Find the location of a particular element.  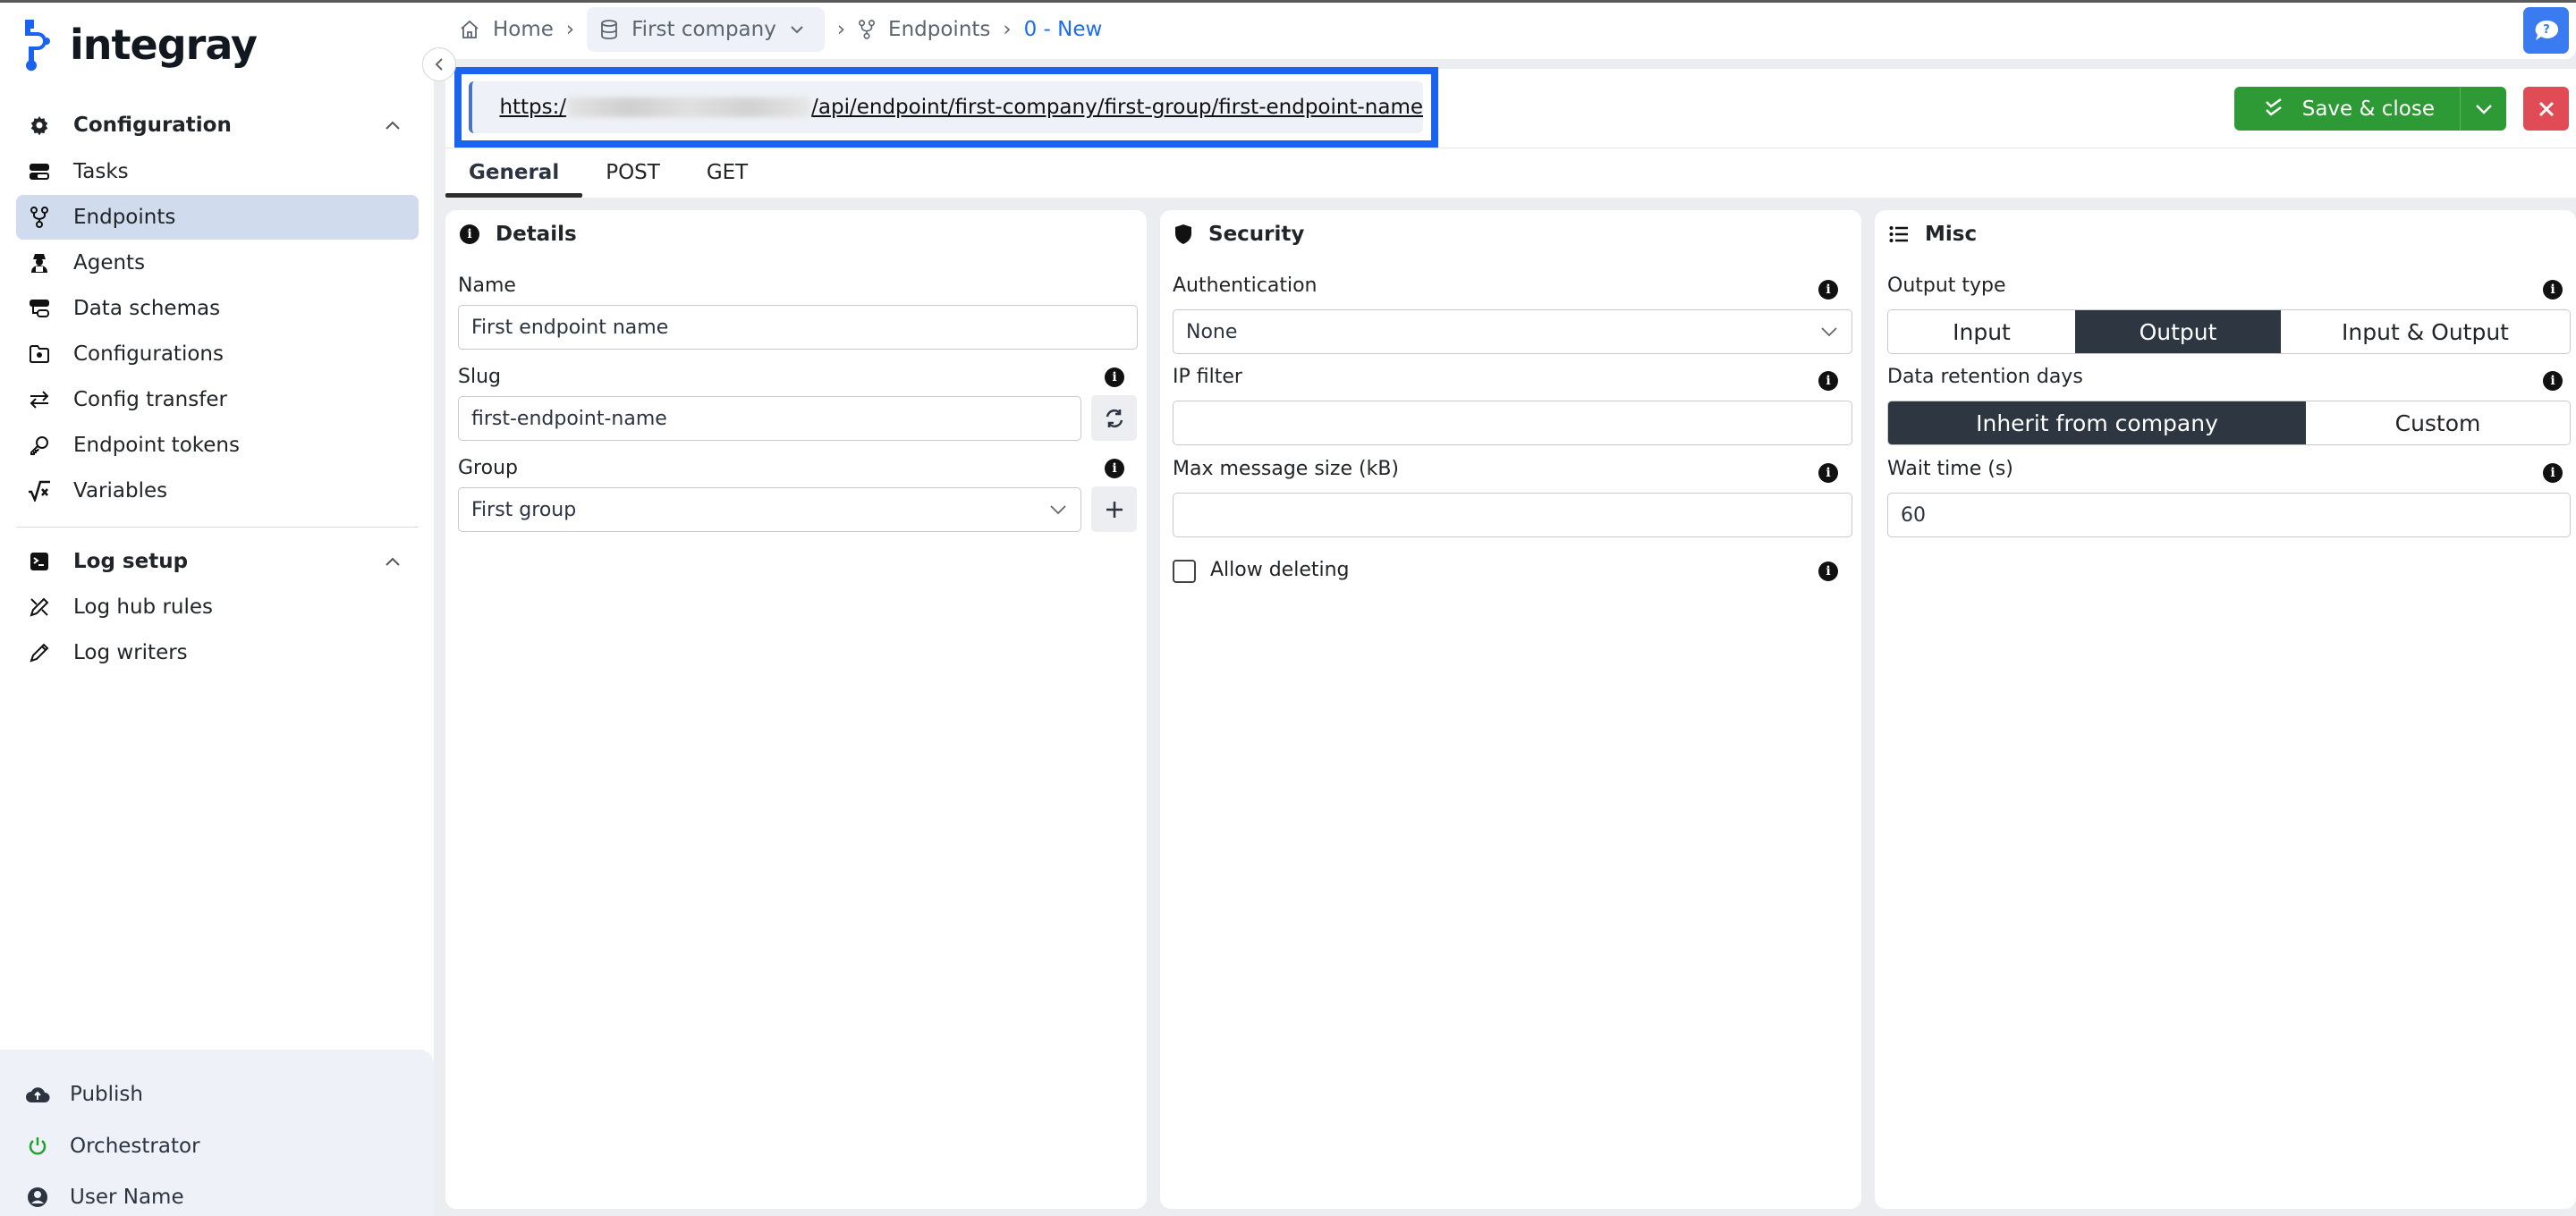

orchestrator-label: Orchestrator is located at coordinates (135, 1146).